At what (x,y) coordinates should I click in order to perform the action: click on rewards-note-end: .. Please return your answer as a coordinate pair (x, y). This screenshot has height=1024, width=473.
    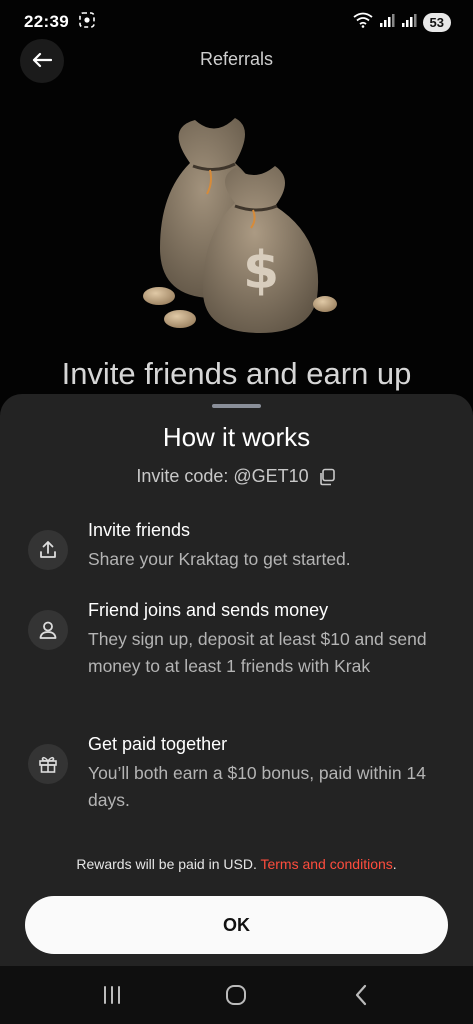
    Looking at the image, I should click on (394, 864).